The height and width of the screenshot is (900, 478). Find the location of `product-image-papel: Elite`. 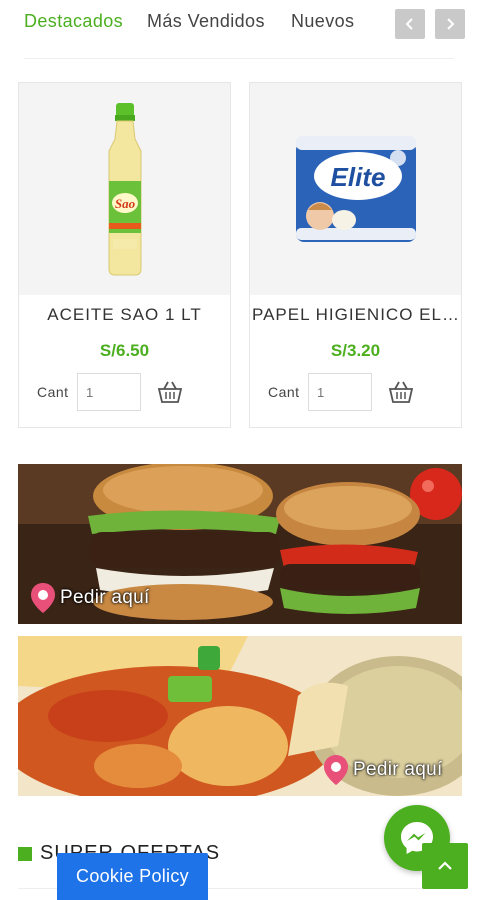

product-image-papel: Elite is located at coordinates (355, 189).